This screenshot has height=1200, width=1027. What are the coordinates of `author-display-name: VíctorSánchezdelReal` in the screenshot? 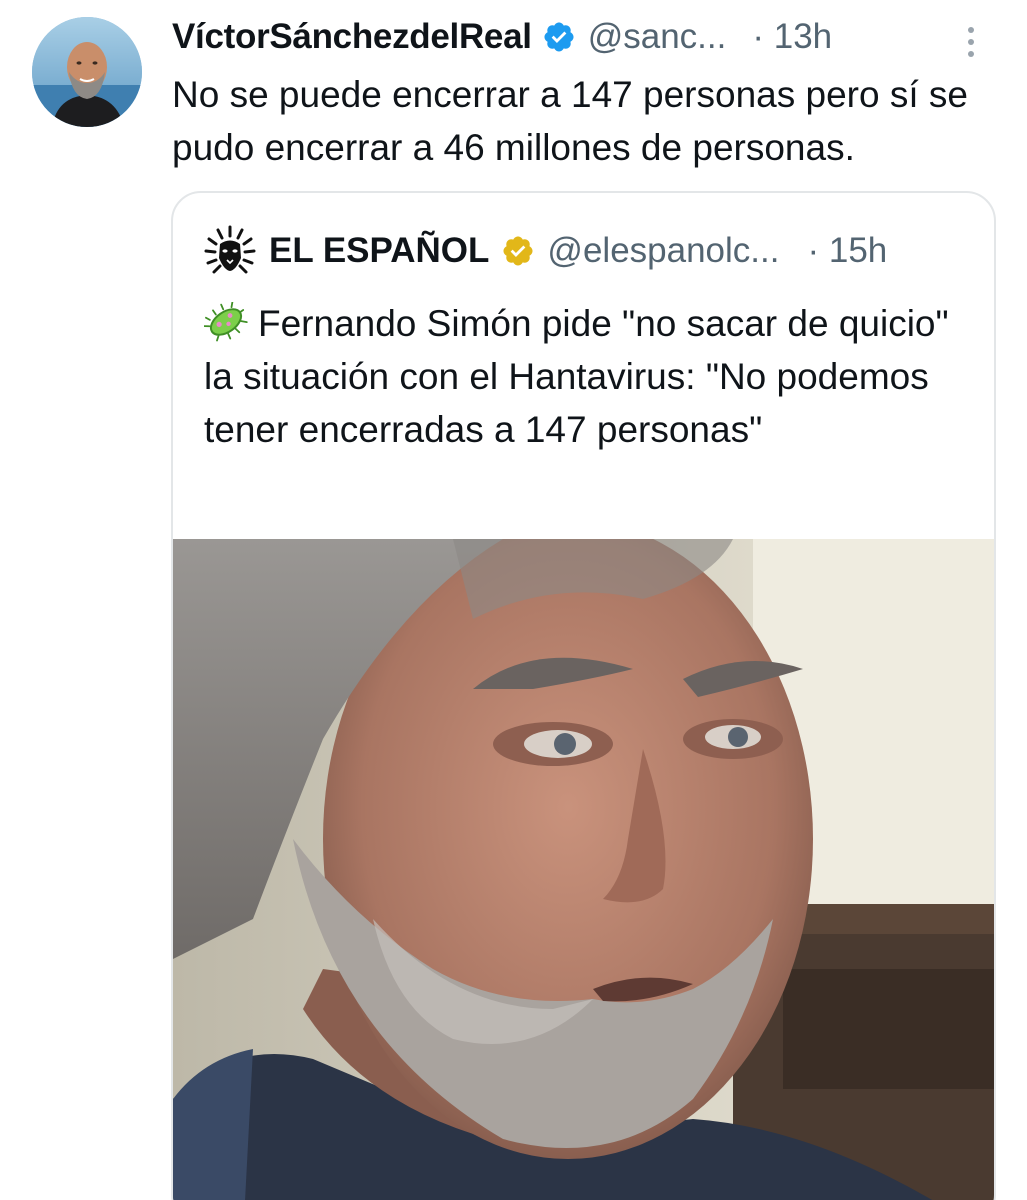 It's located at (352, 37).